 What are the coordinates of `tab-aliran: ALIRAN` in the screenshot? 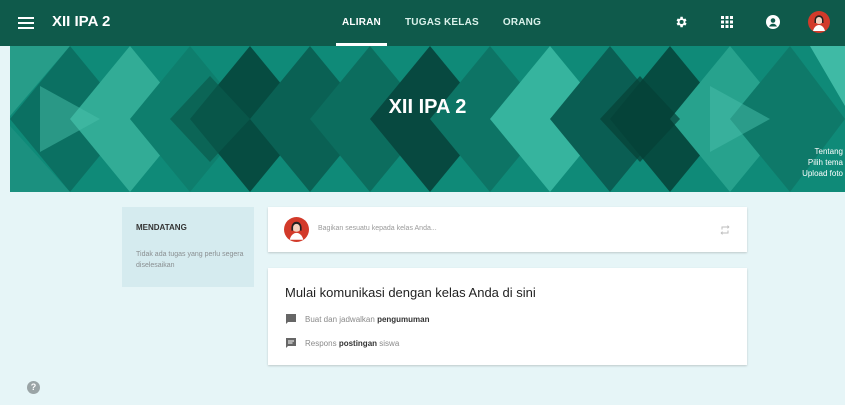 It's located at (361, 23).